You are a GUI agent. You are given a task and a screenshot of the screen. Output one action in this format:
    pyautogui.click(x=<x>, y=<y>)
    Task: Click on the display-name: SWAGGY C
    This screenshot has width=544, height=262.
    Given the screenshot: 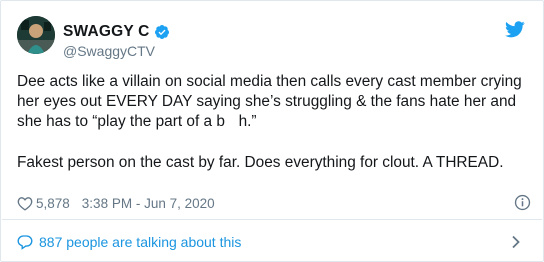 What is the action you would take?
    pyautogui.click(x=106, y=32)
    